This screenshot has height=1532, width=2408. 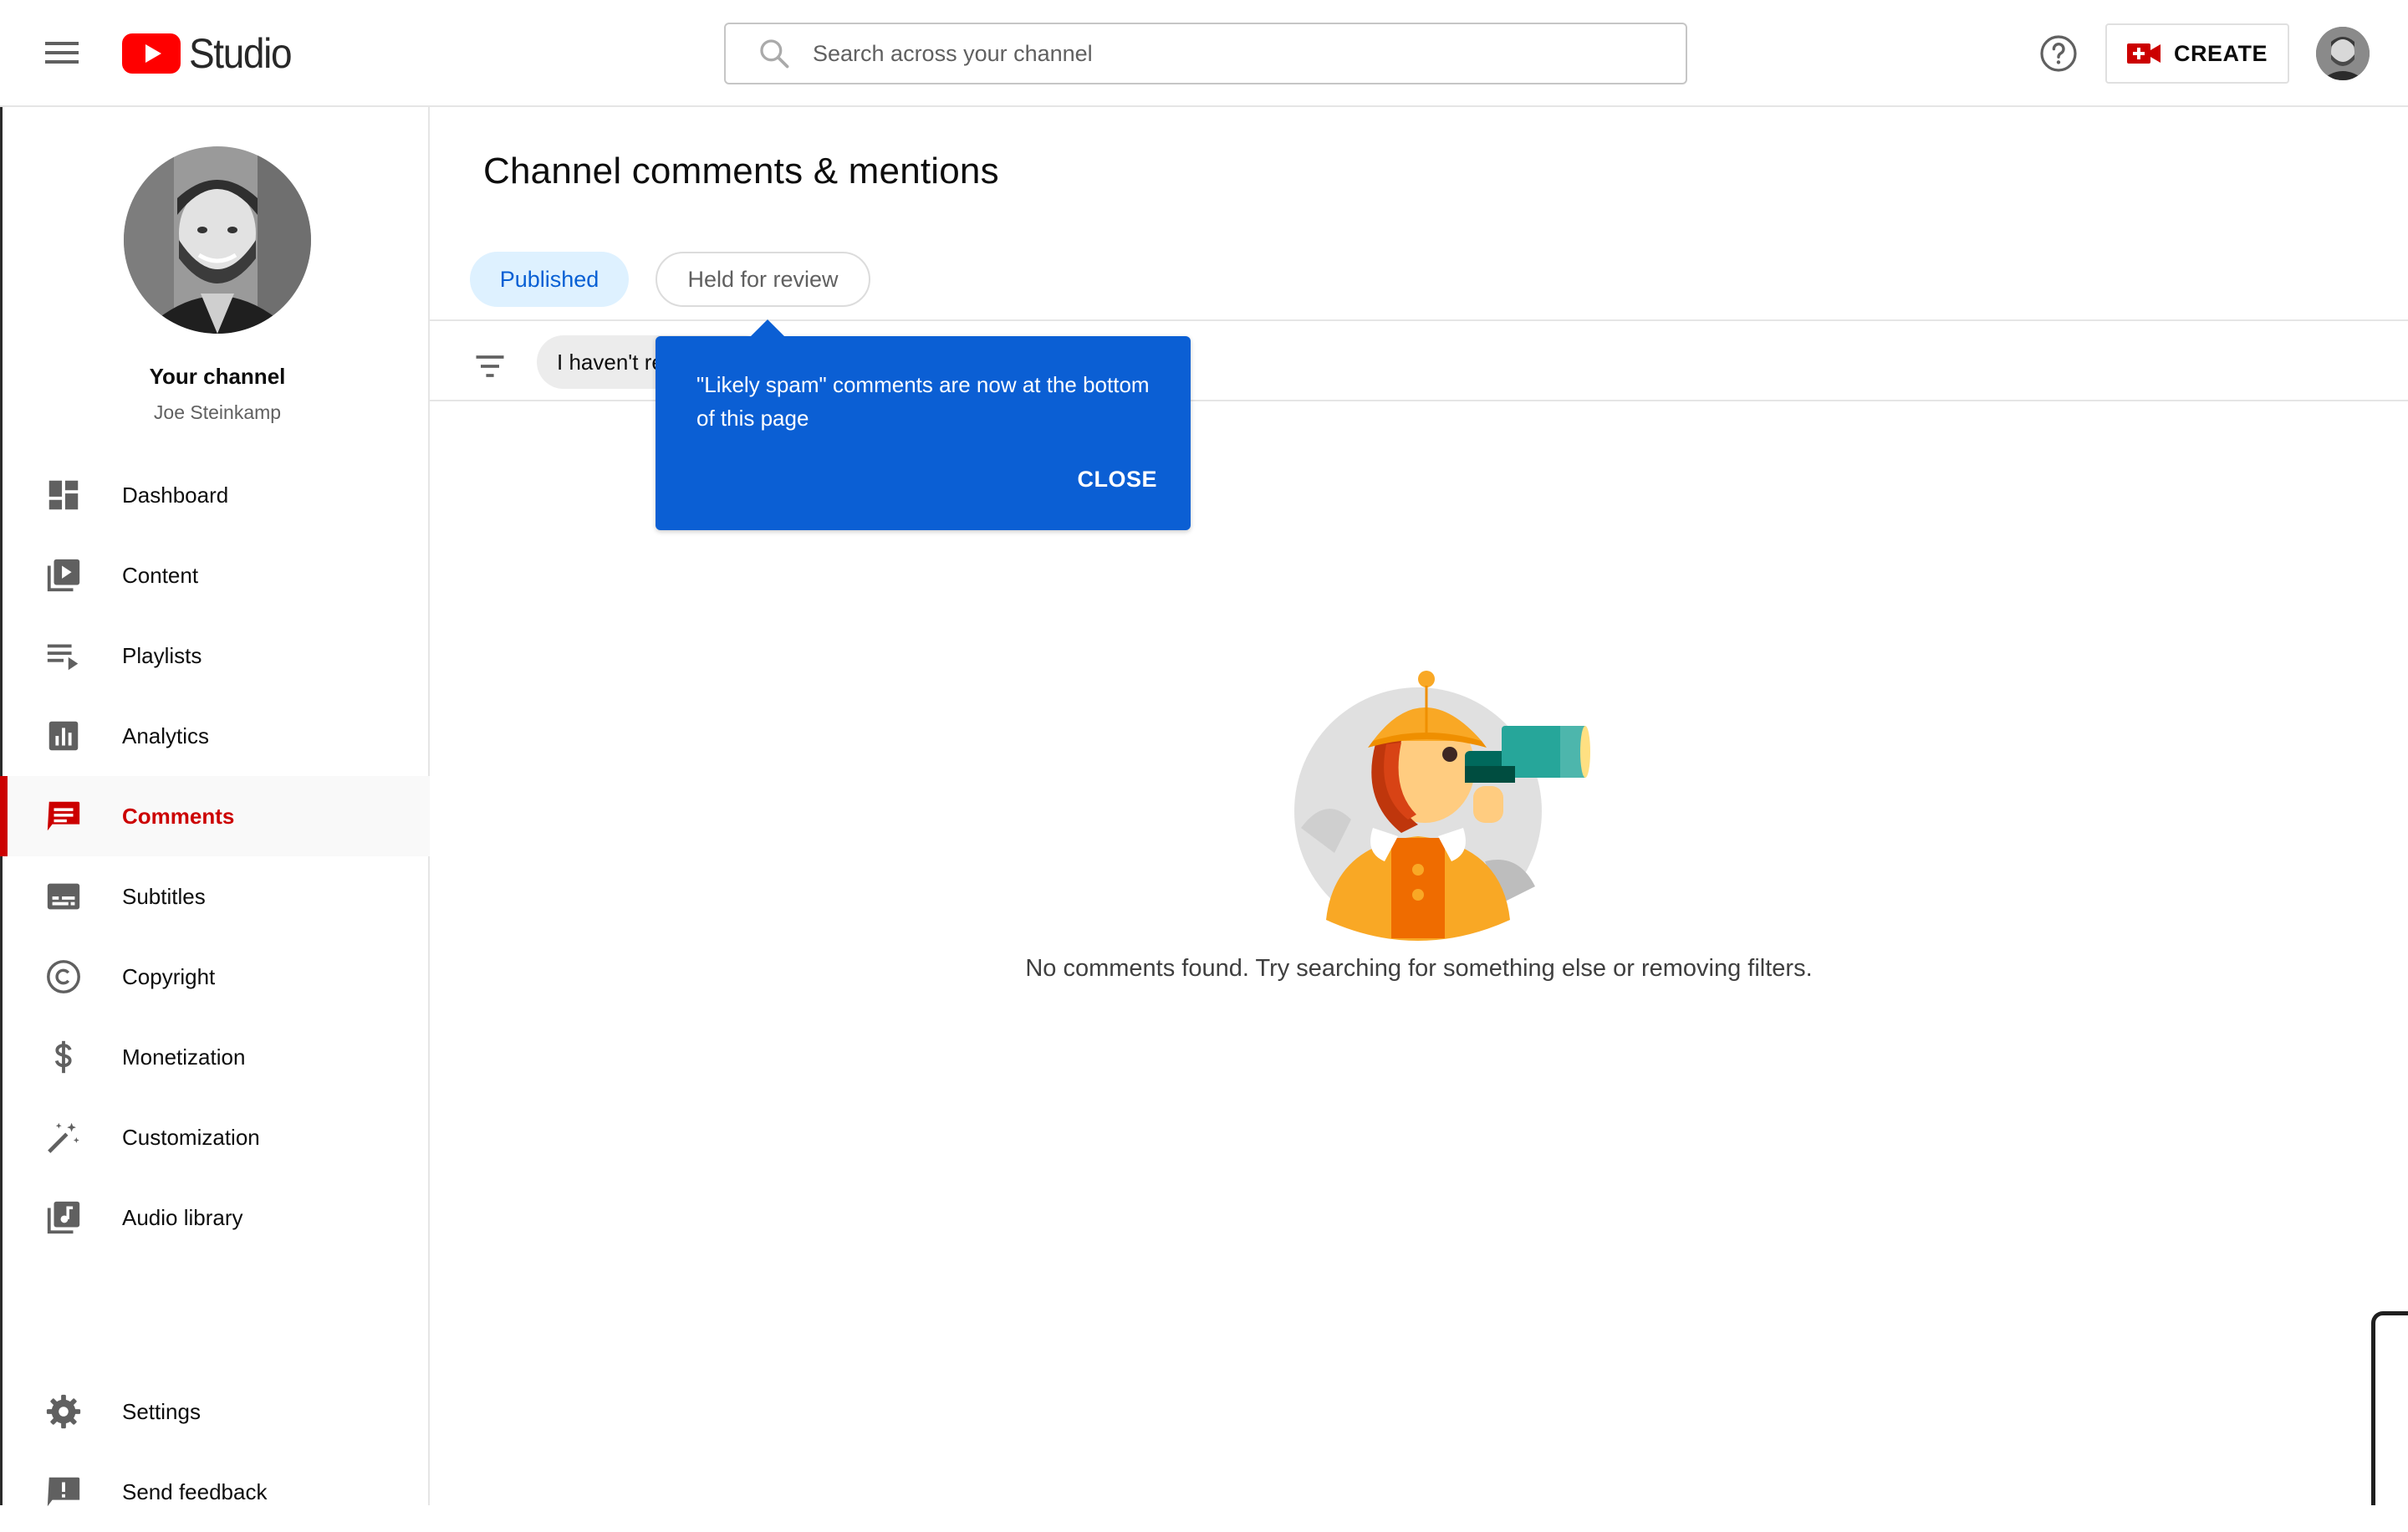 I want to click on copyright-icon, so click(x=63, y=976).